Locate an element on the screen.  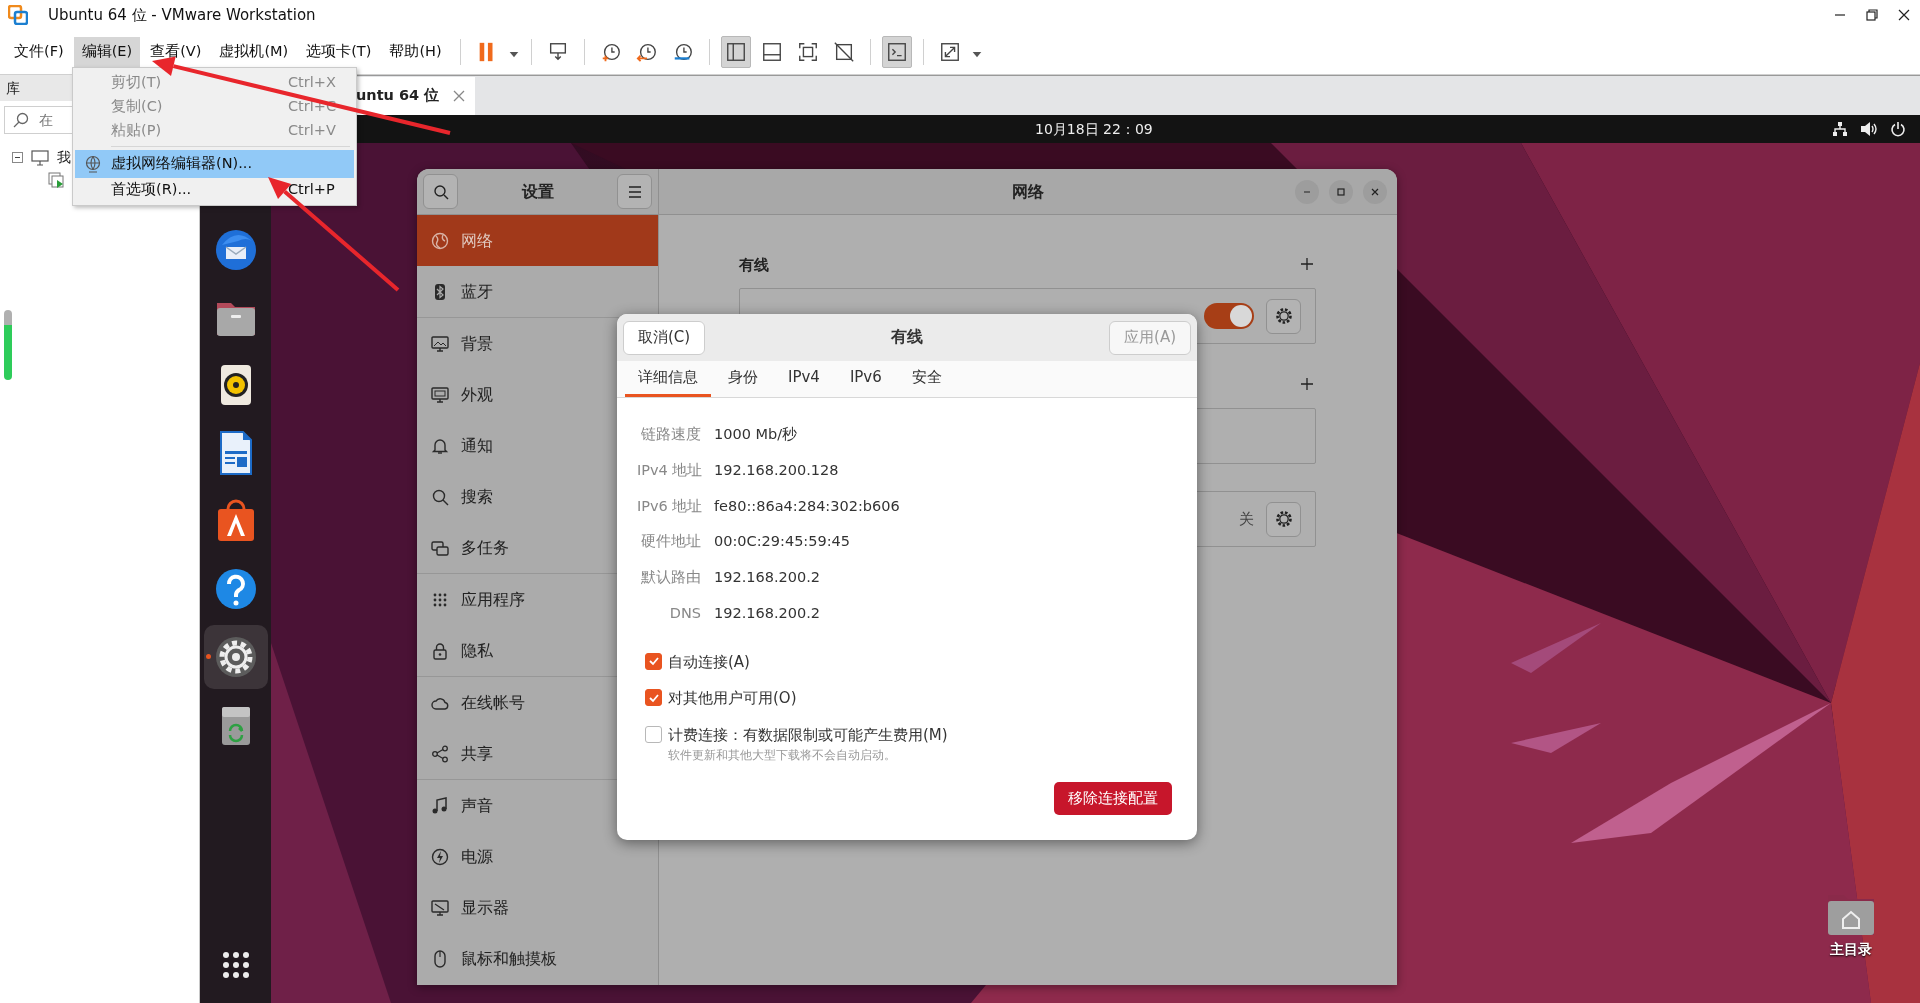
sidebar-item: 电源 is located at coordinates (537, 856).